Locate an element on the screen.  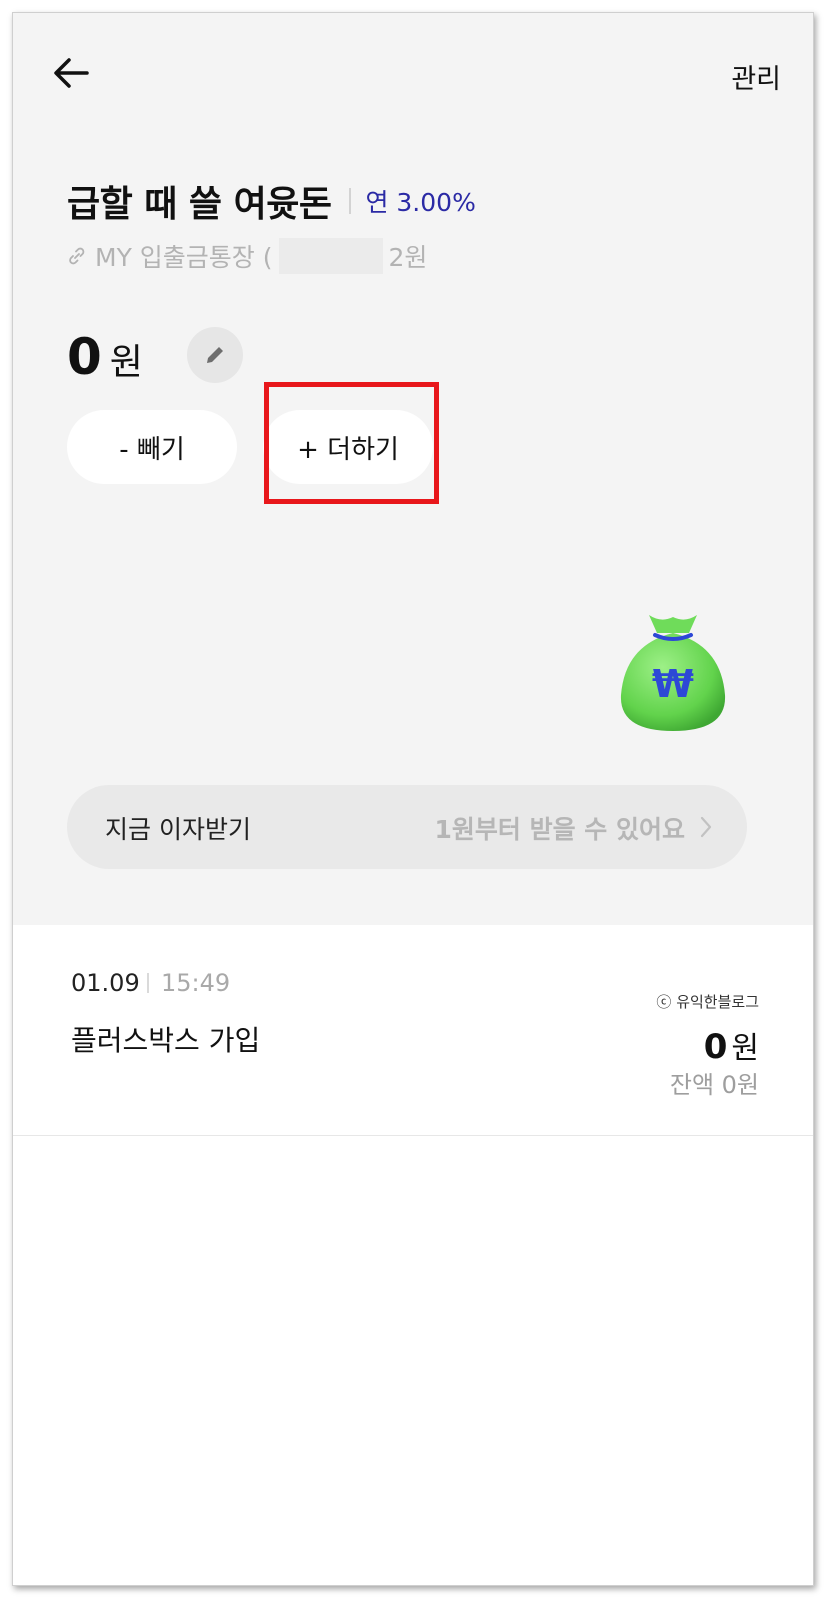
account-title-row: 급할 때 쓸 여윳돈 연 3.00% is located at coordinates (271, 201).